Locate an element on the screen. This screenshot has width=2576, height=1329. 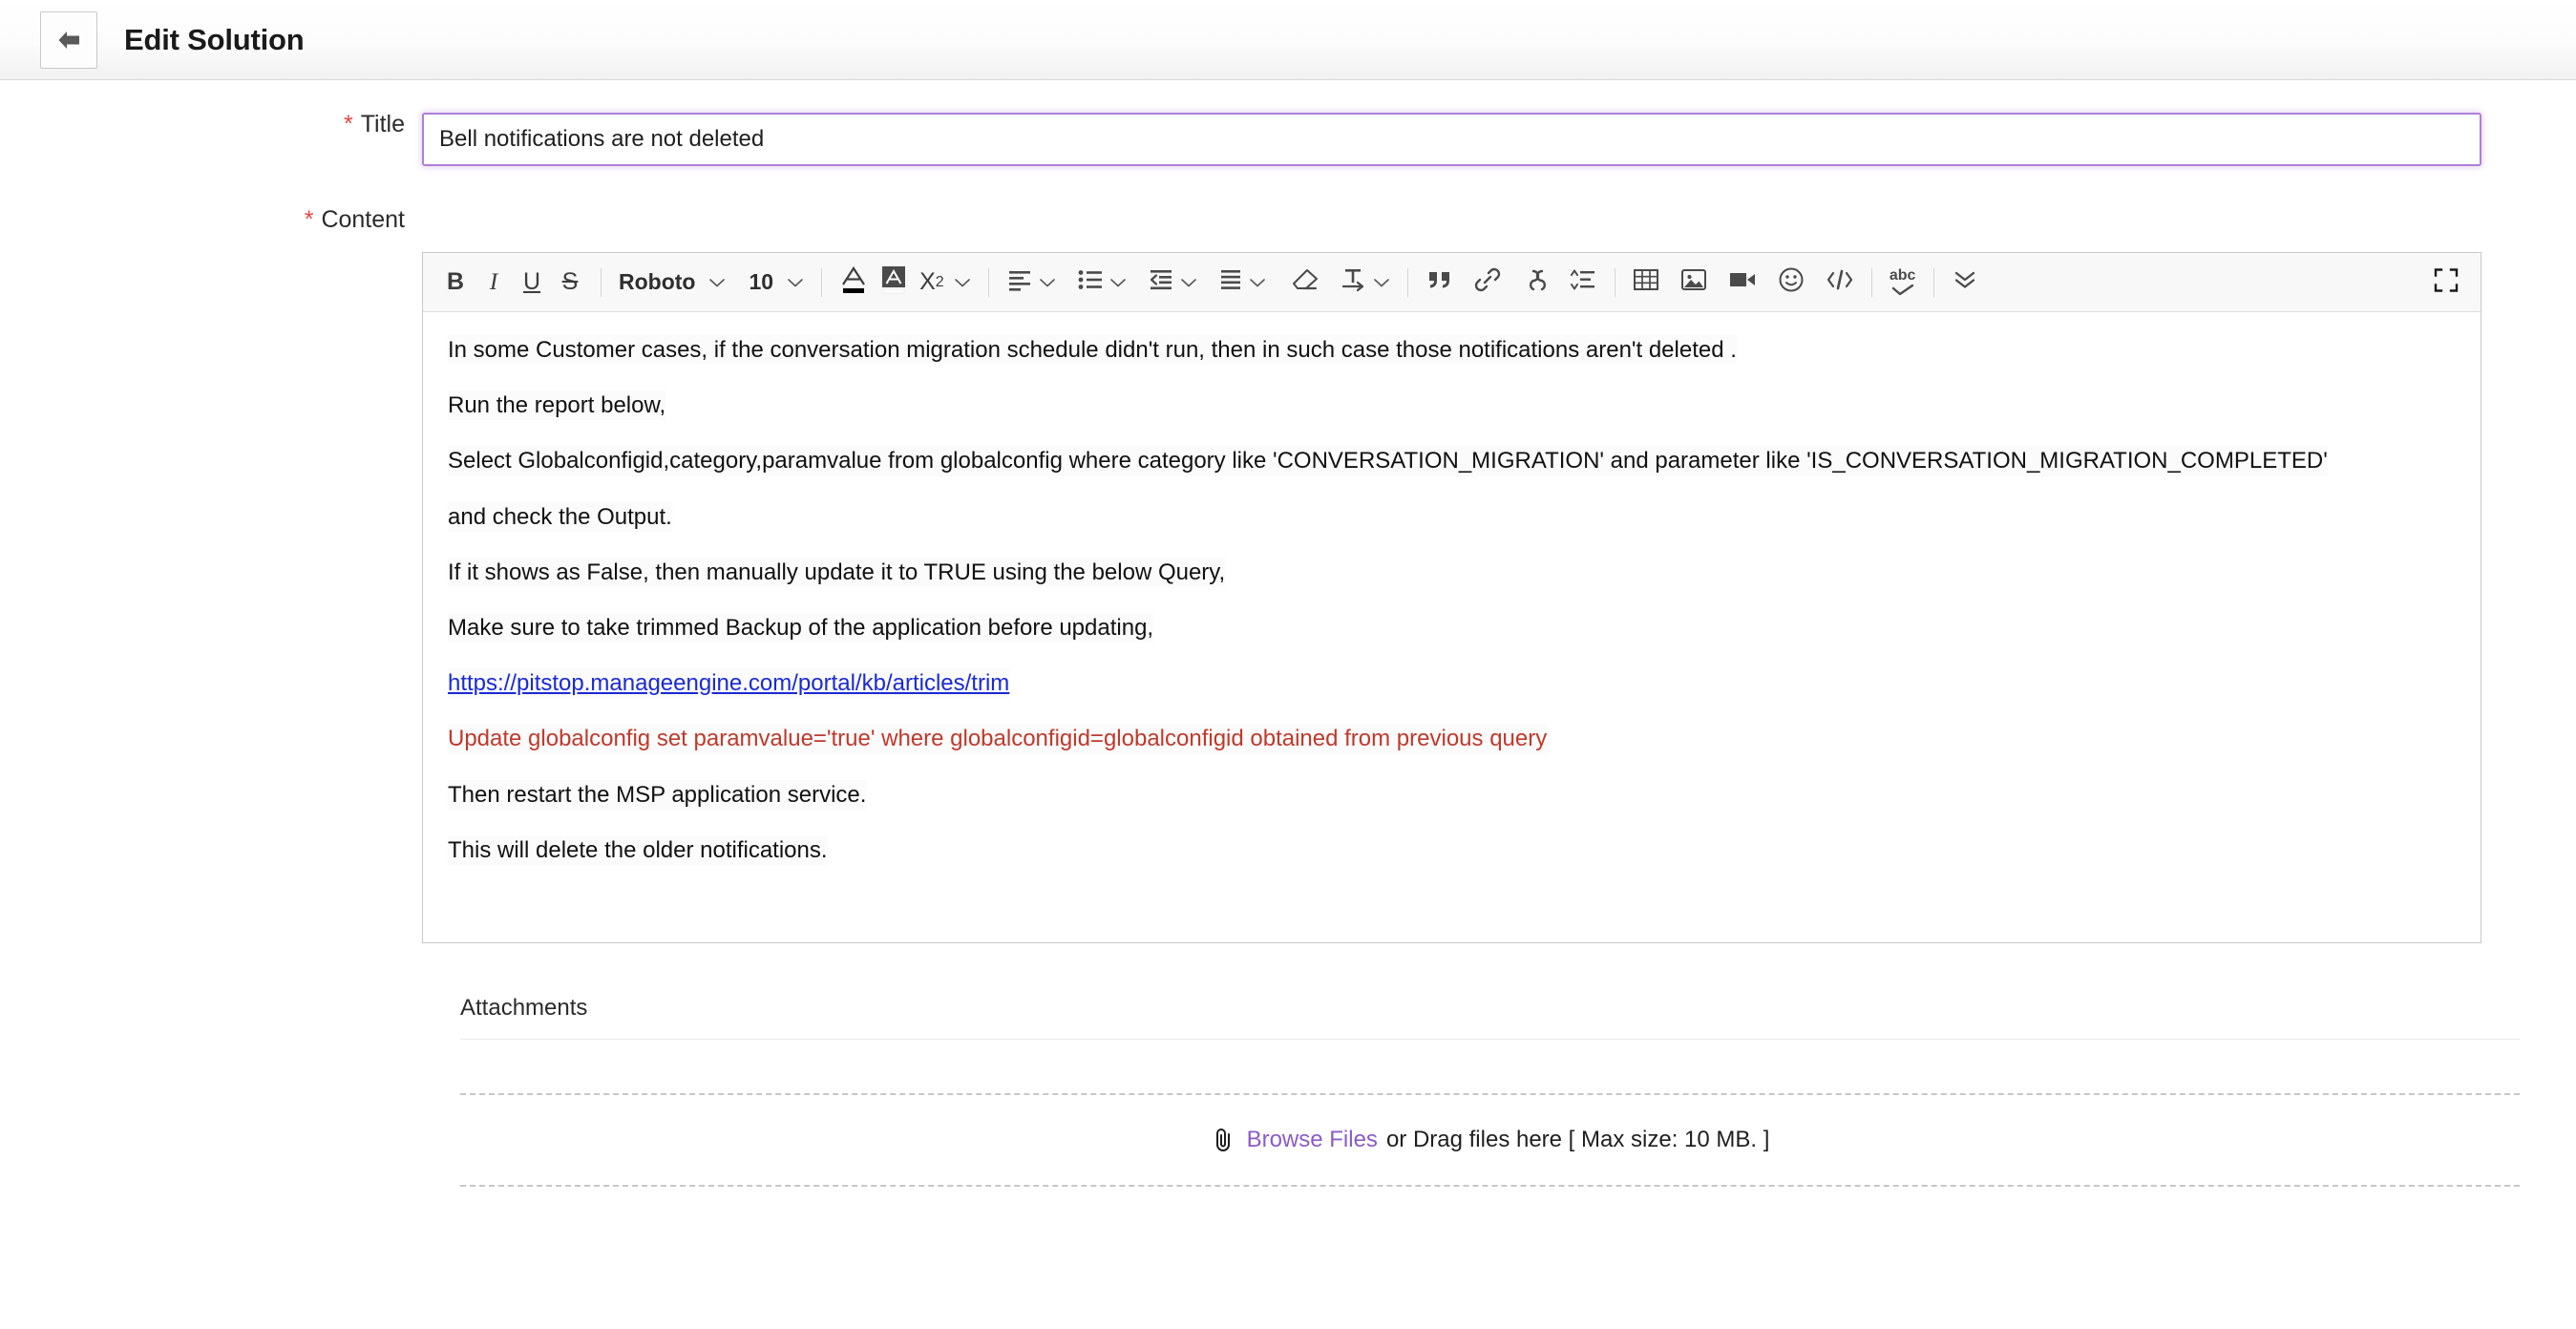
title-input is located at coordinates (1451, 139).